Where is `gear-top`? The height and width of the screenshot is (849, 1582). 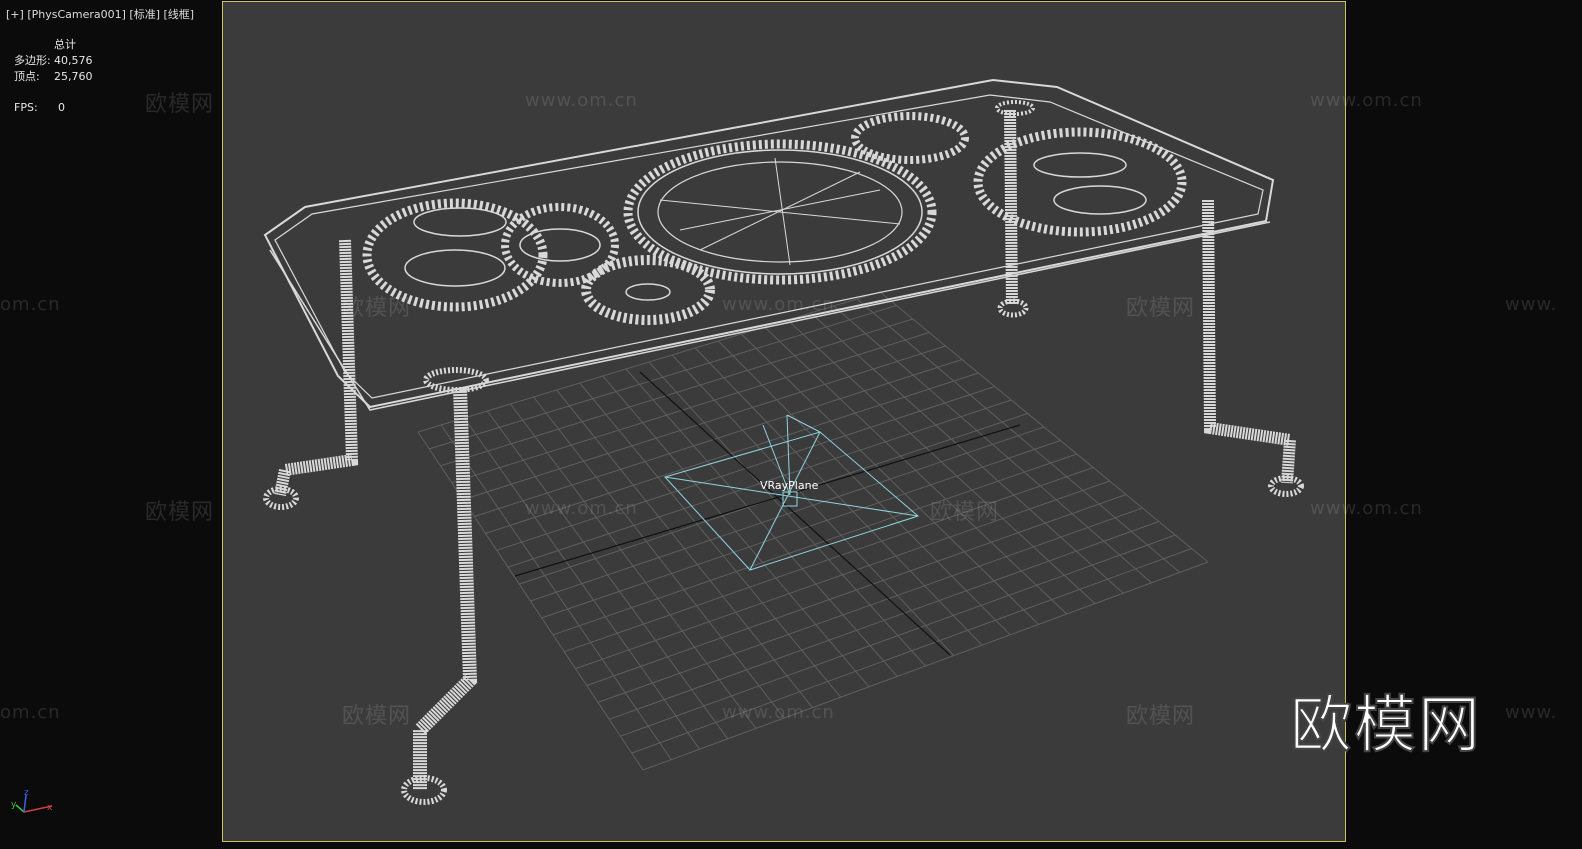
gear-top is located at coordinates (910, 138).